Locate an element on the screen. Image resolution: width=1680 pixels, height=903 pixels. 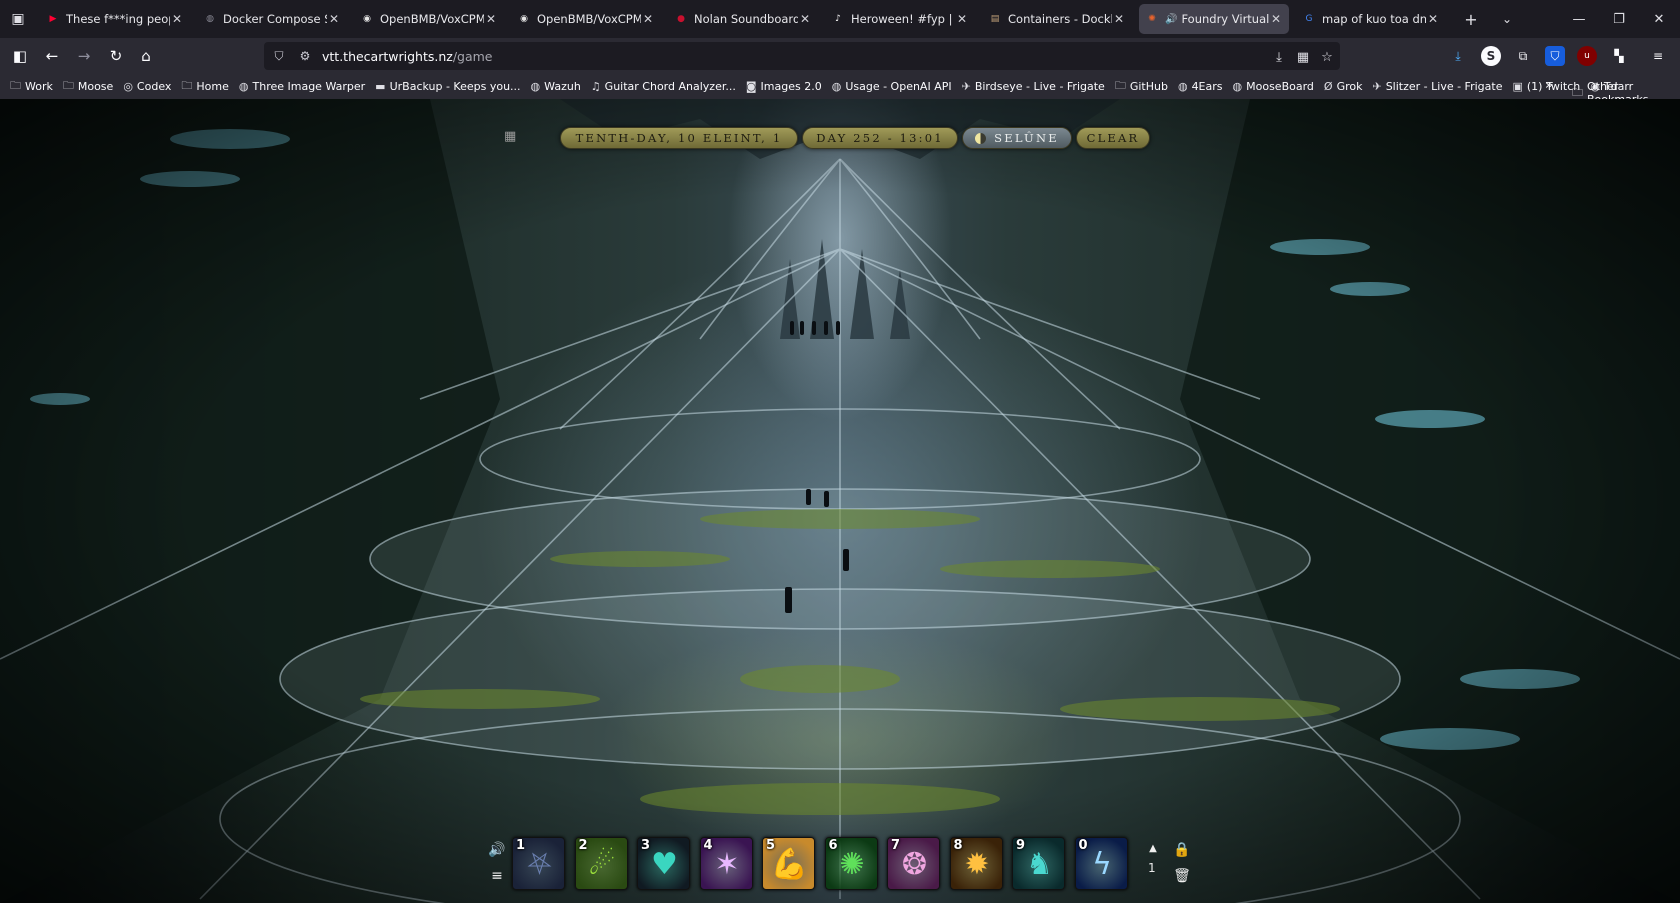
list-all-tabs-icon: ⌄ is located at coordinates (1507, 19).